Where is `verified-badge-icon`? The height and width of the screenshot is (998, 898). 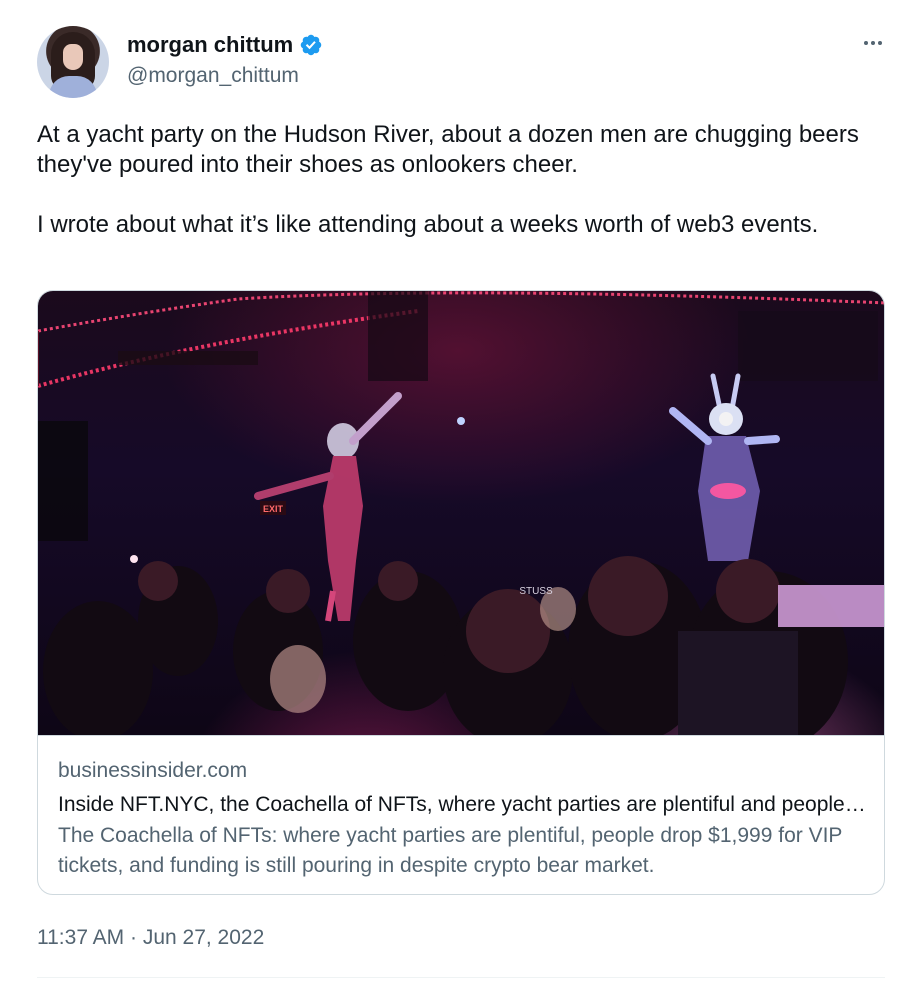 verified-badge-icon is located at coordinates (311, 45).